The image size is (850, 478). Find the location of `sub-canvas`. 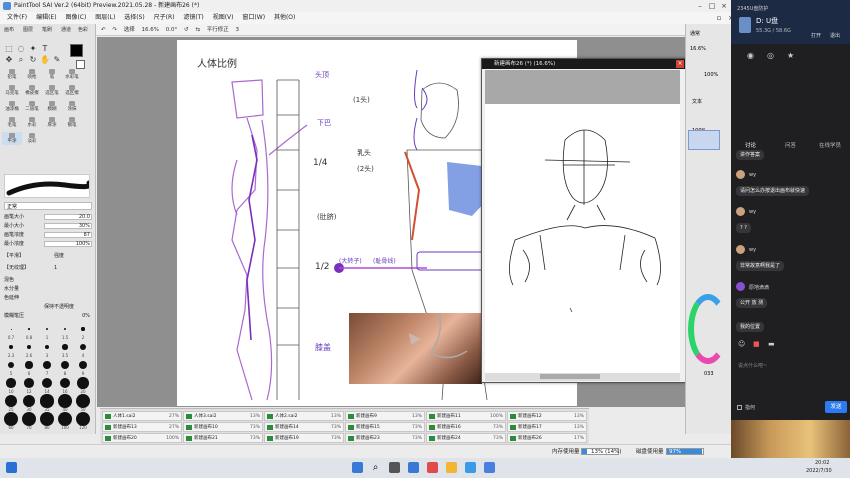

sub-canvas is located at coordinates (582, 221).